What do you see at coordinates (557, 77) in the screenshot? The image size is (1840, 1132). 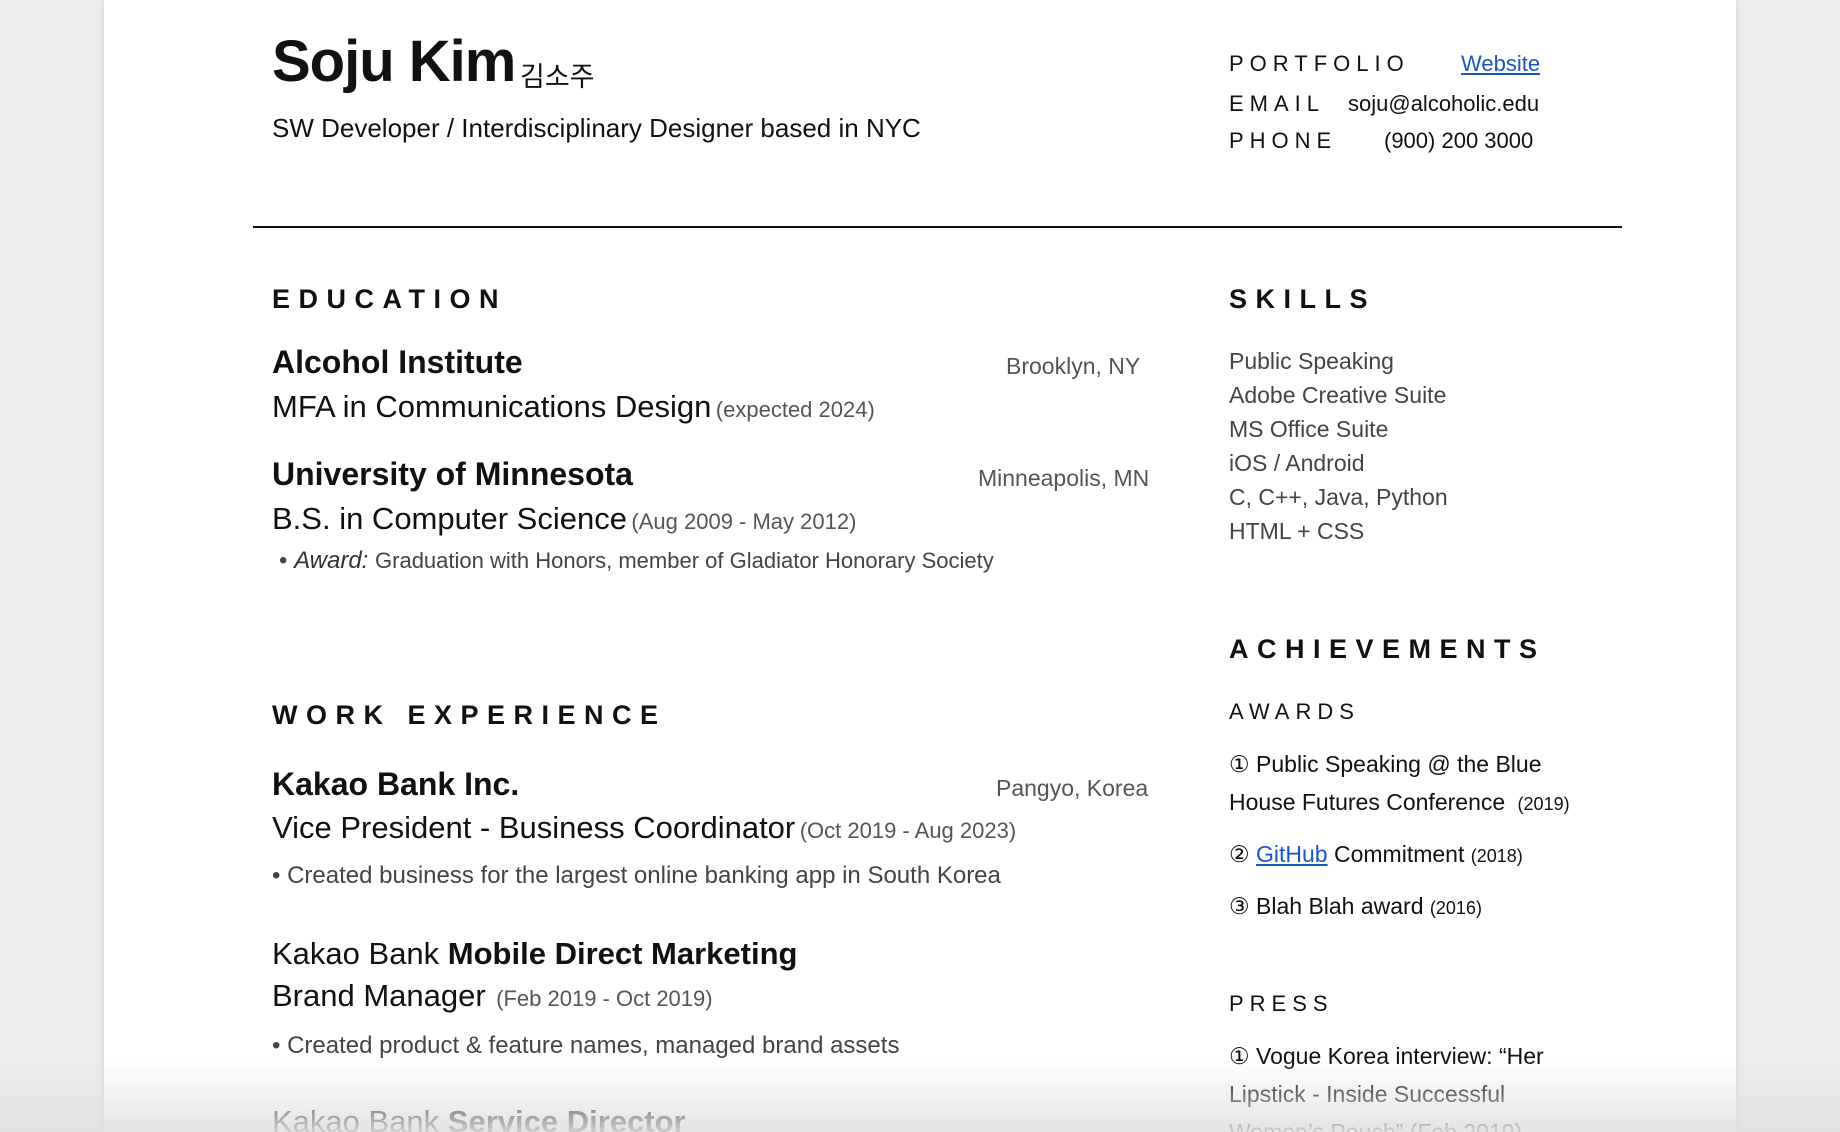 I see `applicant-korean-name: 김소주` at bounding box center [557, 77].